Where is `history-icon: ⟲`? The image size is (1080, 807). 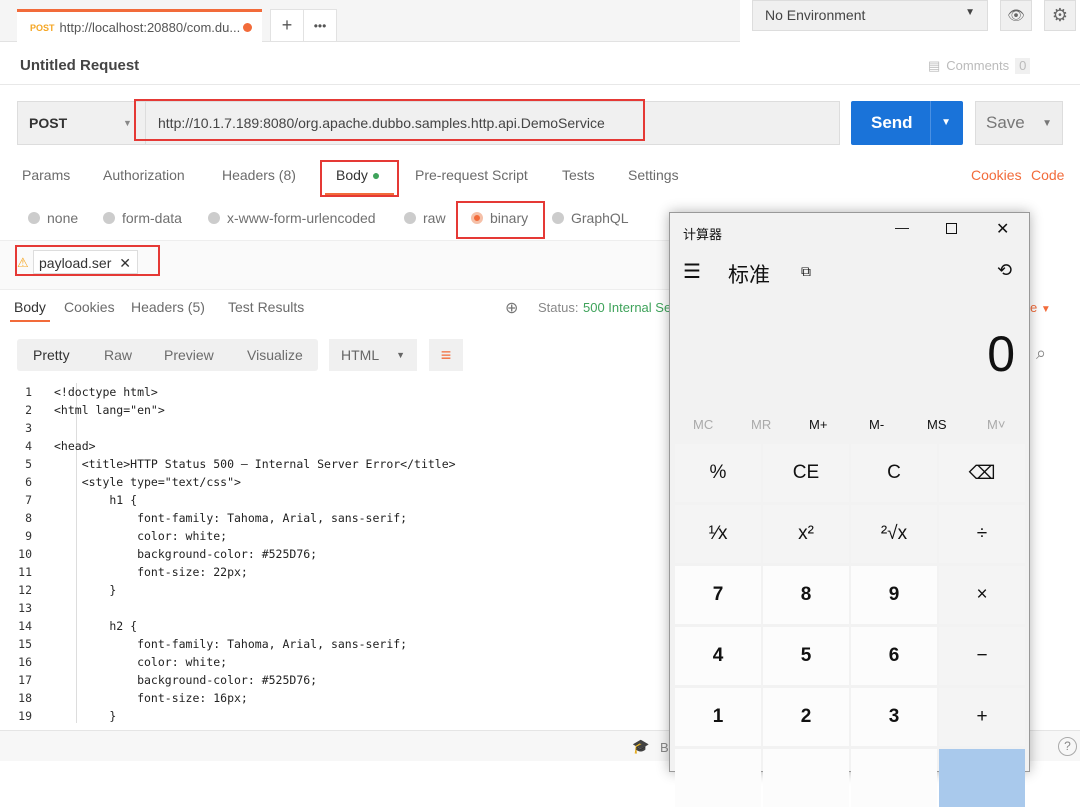 history-icon: ⟲ is located at coordinates (1004, 270).